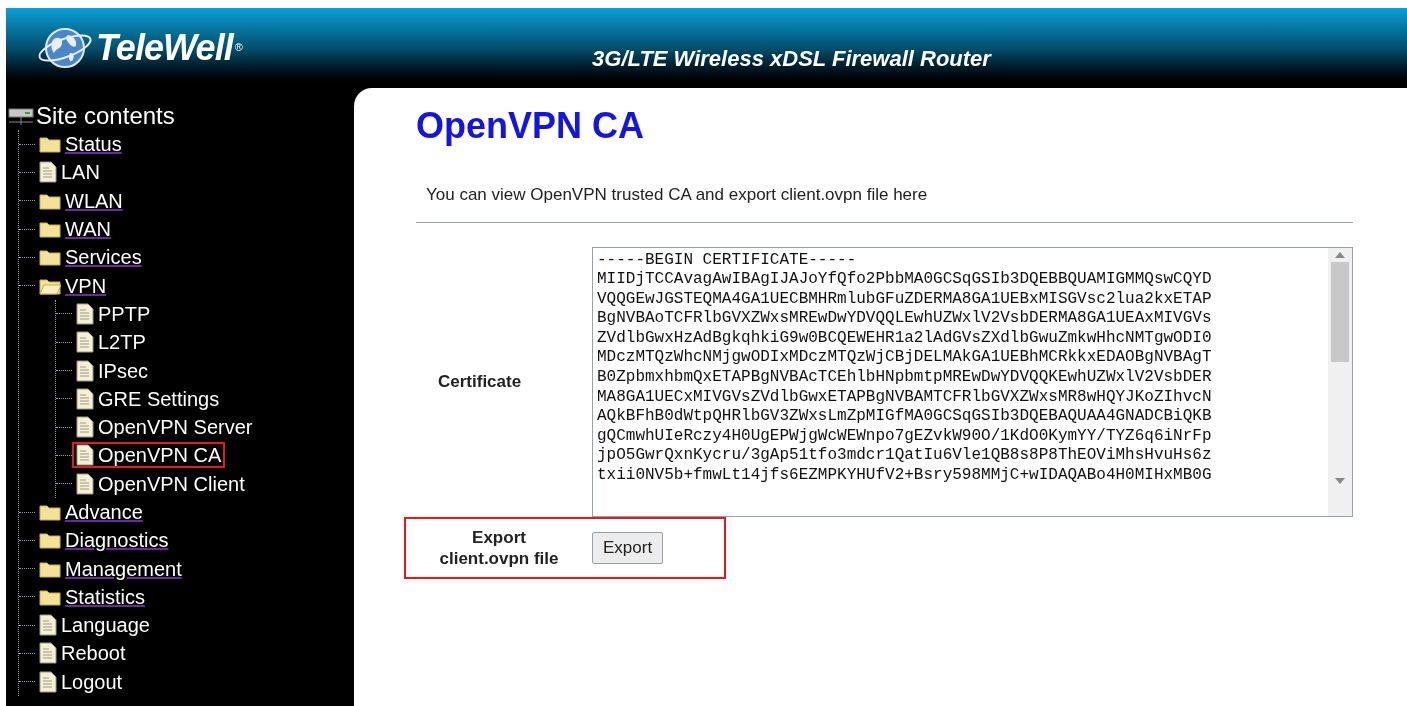 This screenshot has width=1407, height=706. Describe the element at coordinates (123, 370) in the screenshot. I see `sidebar-item: IPsec` at that location.